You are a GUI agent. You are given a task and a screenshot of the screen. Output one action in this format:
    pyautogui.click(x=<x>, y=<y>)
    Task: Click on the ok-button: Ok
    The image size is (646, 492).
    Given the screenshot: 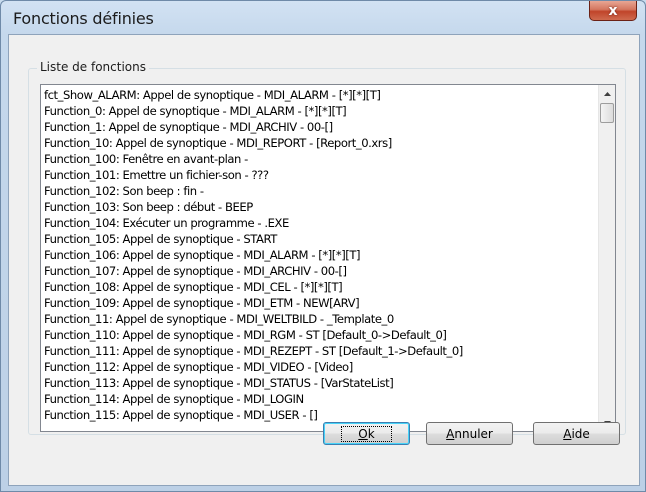 What is the action you would take?
    pyautogui.click(x=366, y=433)
    